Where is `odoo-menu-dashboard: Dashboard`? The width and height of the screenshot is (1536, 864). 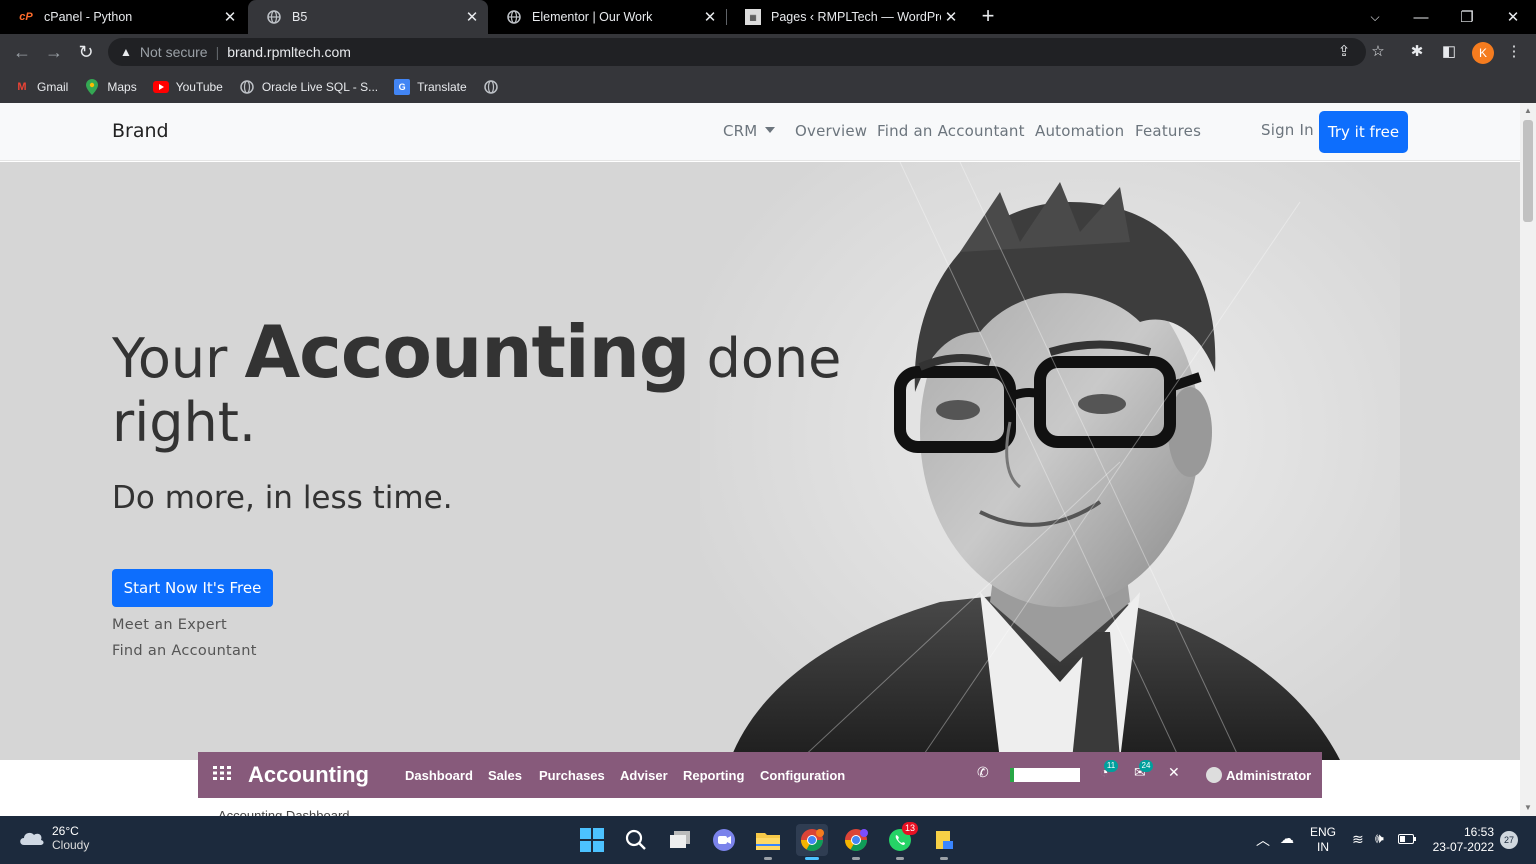
odoo-menu-dashboard: Dashboard is located at coordinates (439, 775).